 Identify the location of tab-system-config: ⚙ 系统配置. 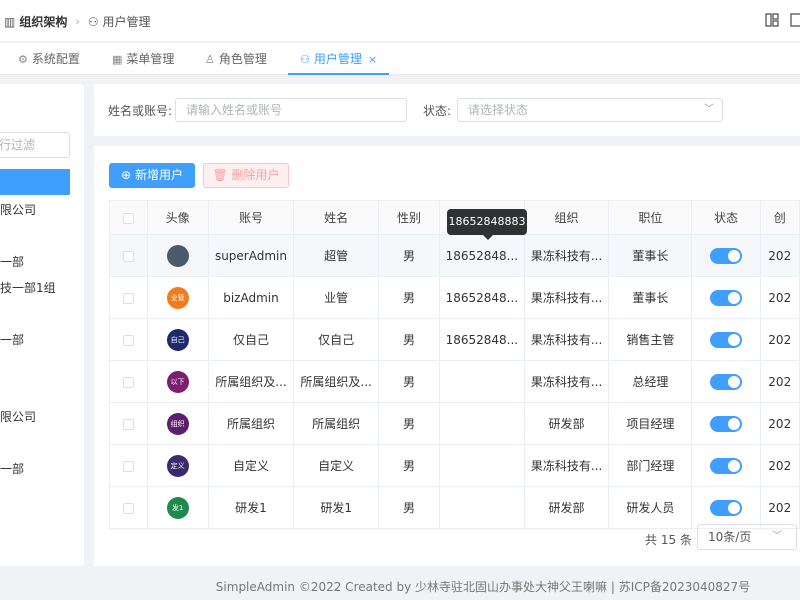
(49, 59).